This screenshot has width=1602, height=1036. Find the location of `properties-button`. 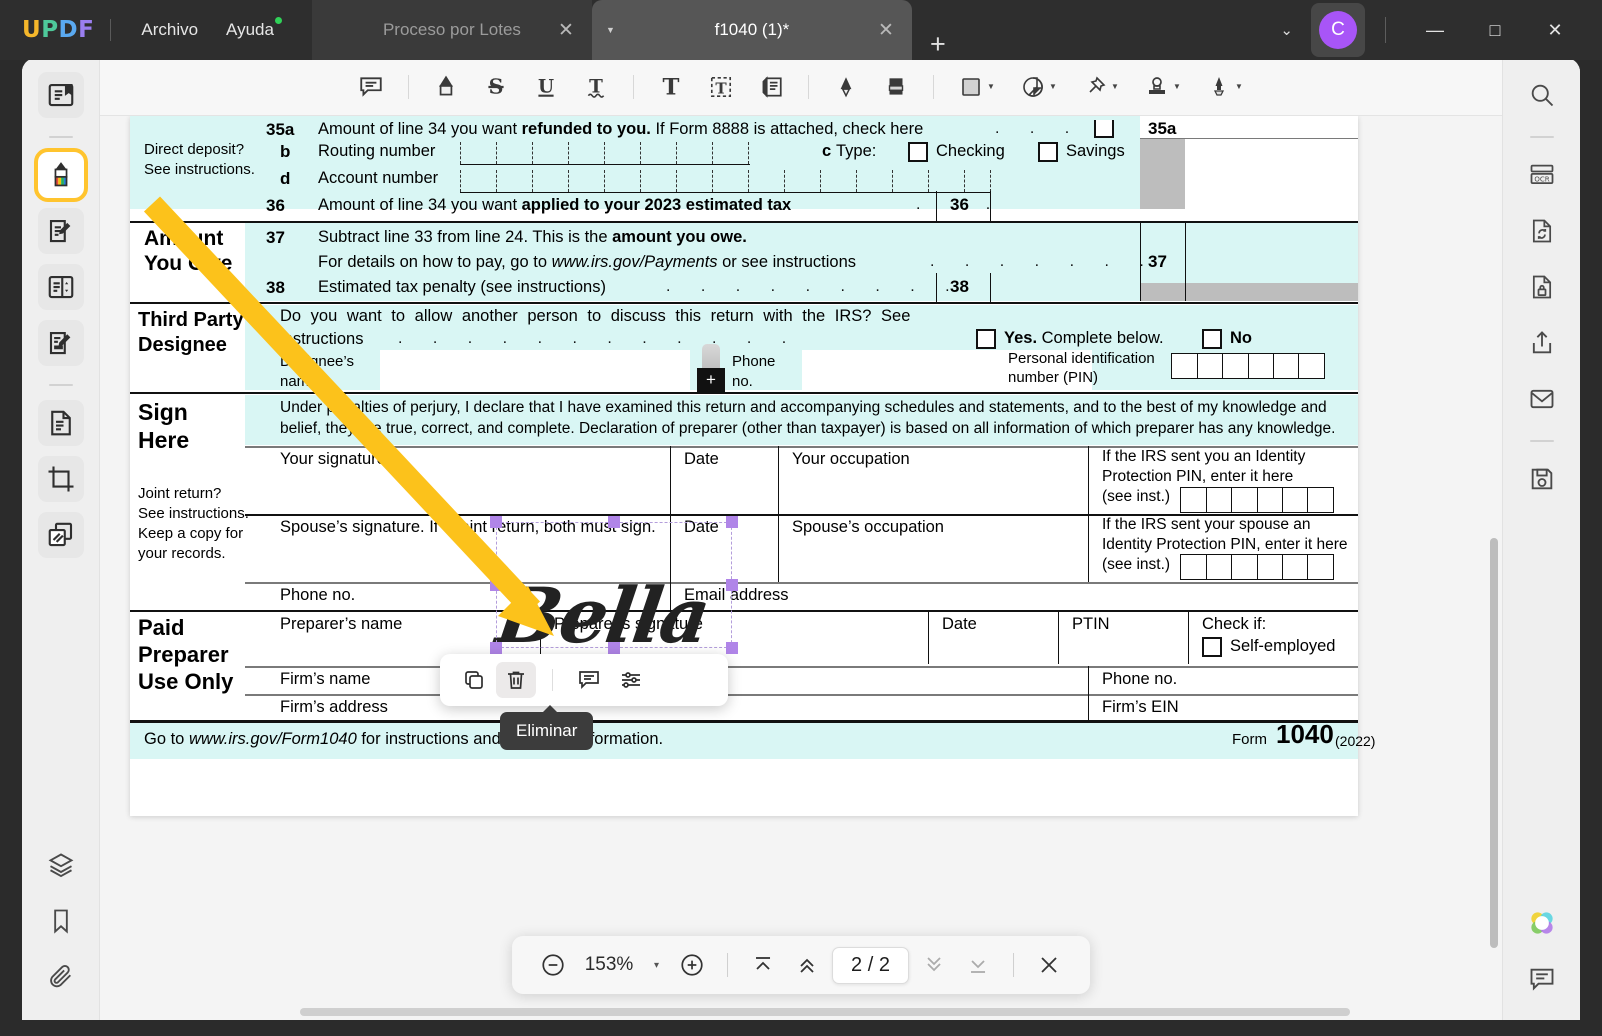

properties-button is located at coordinates (631, 680).